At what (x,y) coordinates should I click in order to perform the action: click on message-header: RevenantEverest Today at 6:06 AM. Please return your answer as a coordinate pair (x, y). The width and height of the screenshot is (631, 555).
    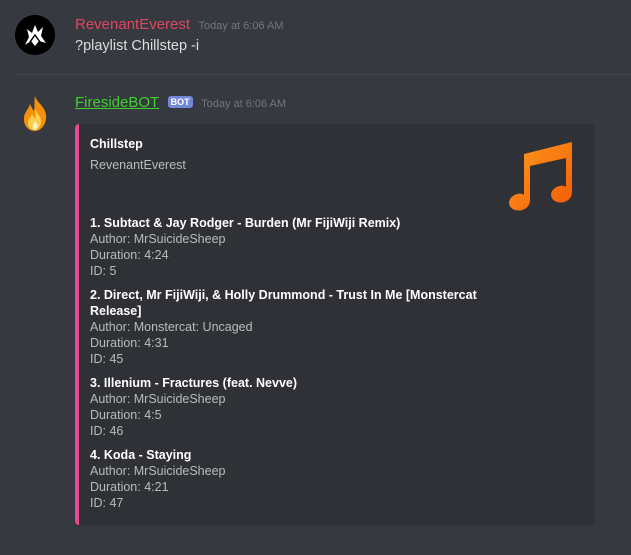
    Looking at the image, I should click on (179, 25).